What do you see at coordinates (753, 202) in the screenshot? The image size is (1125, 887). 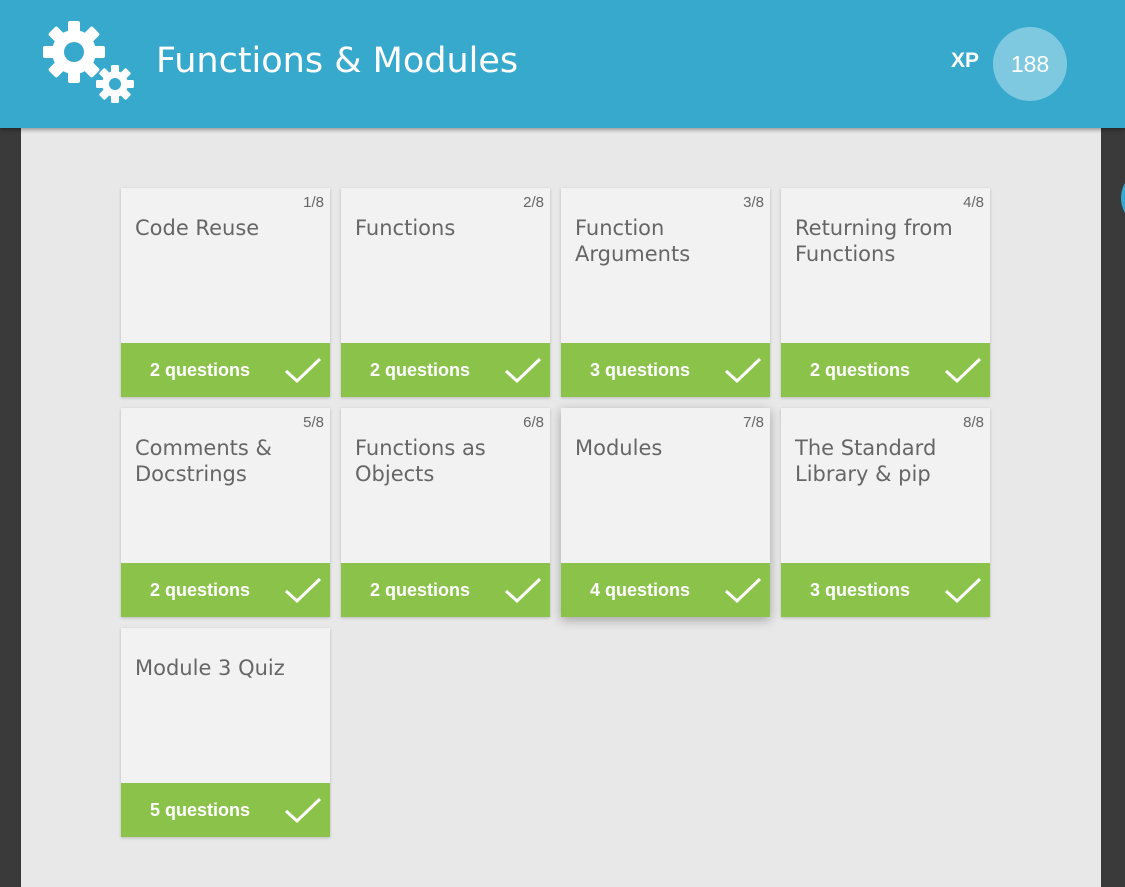 I see `lesson-number: 3/8` at bounding box center [753, 202].